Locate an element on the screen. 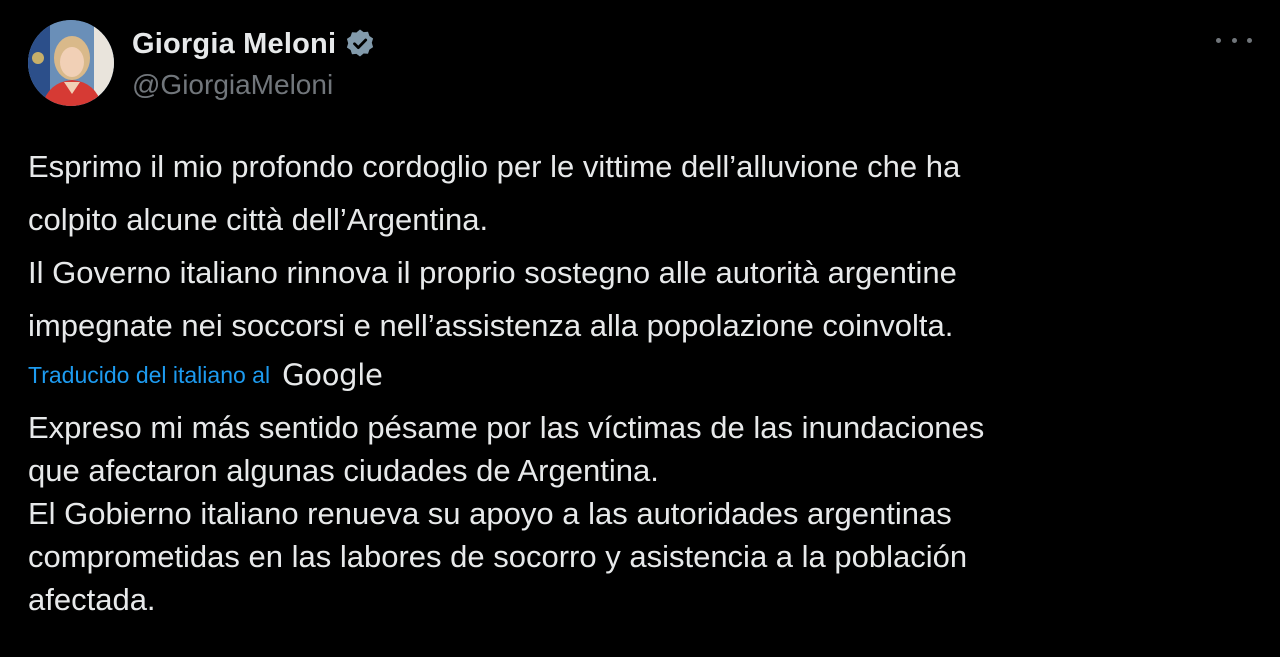  profile-photo-icon is located at coordinates (71, 63).